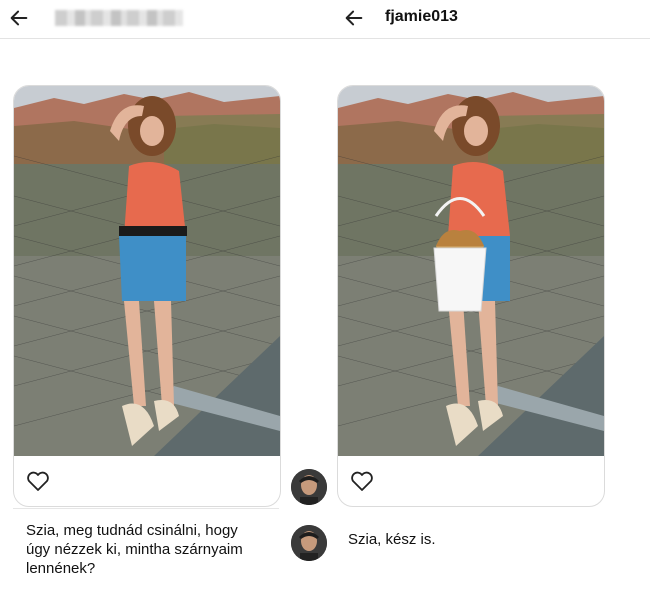 Image resolution: width=650 pixels, height=594 pixels. I want to click on chat-username: fjamie013, so click(421, 17).